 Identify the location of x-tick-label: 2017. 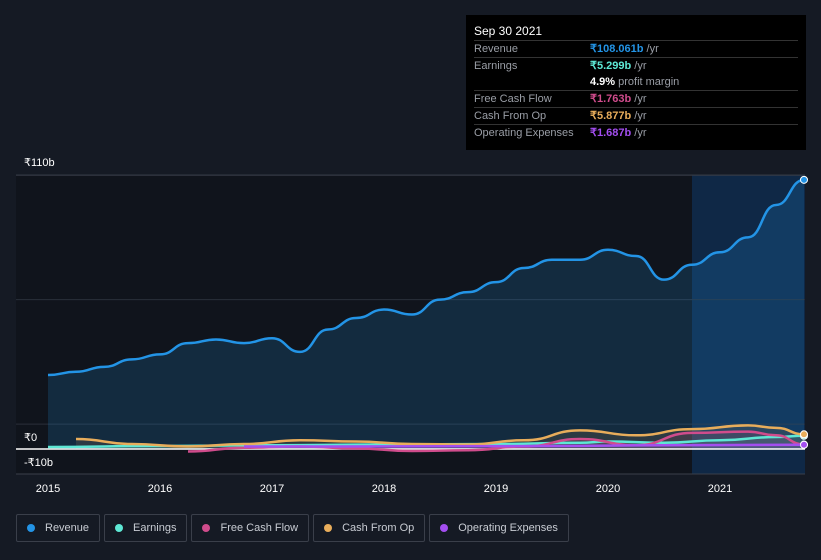
(272, 489).